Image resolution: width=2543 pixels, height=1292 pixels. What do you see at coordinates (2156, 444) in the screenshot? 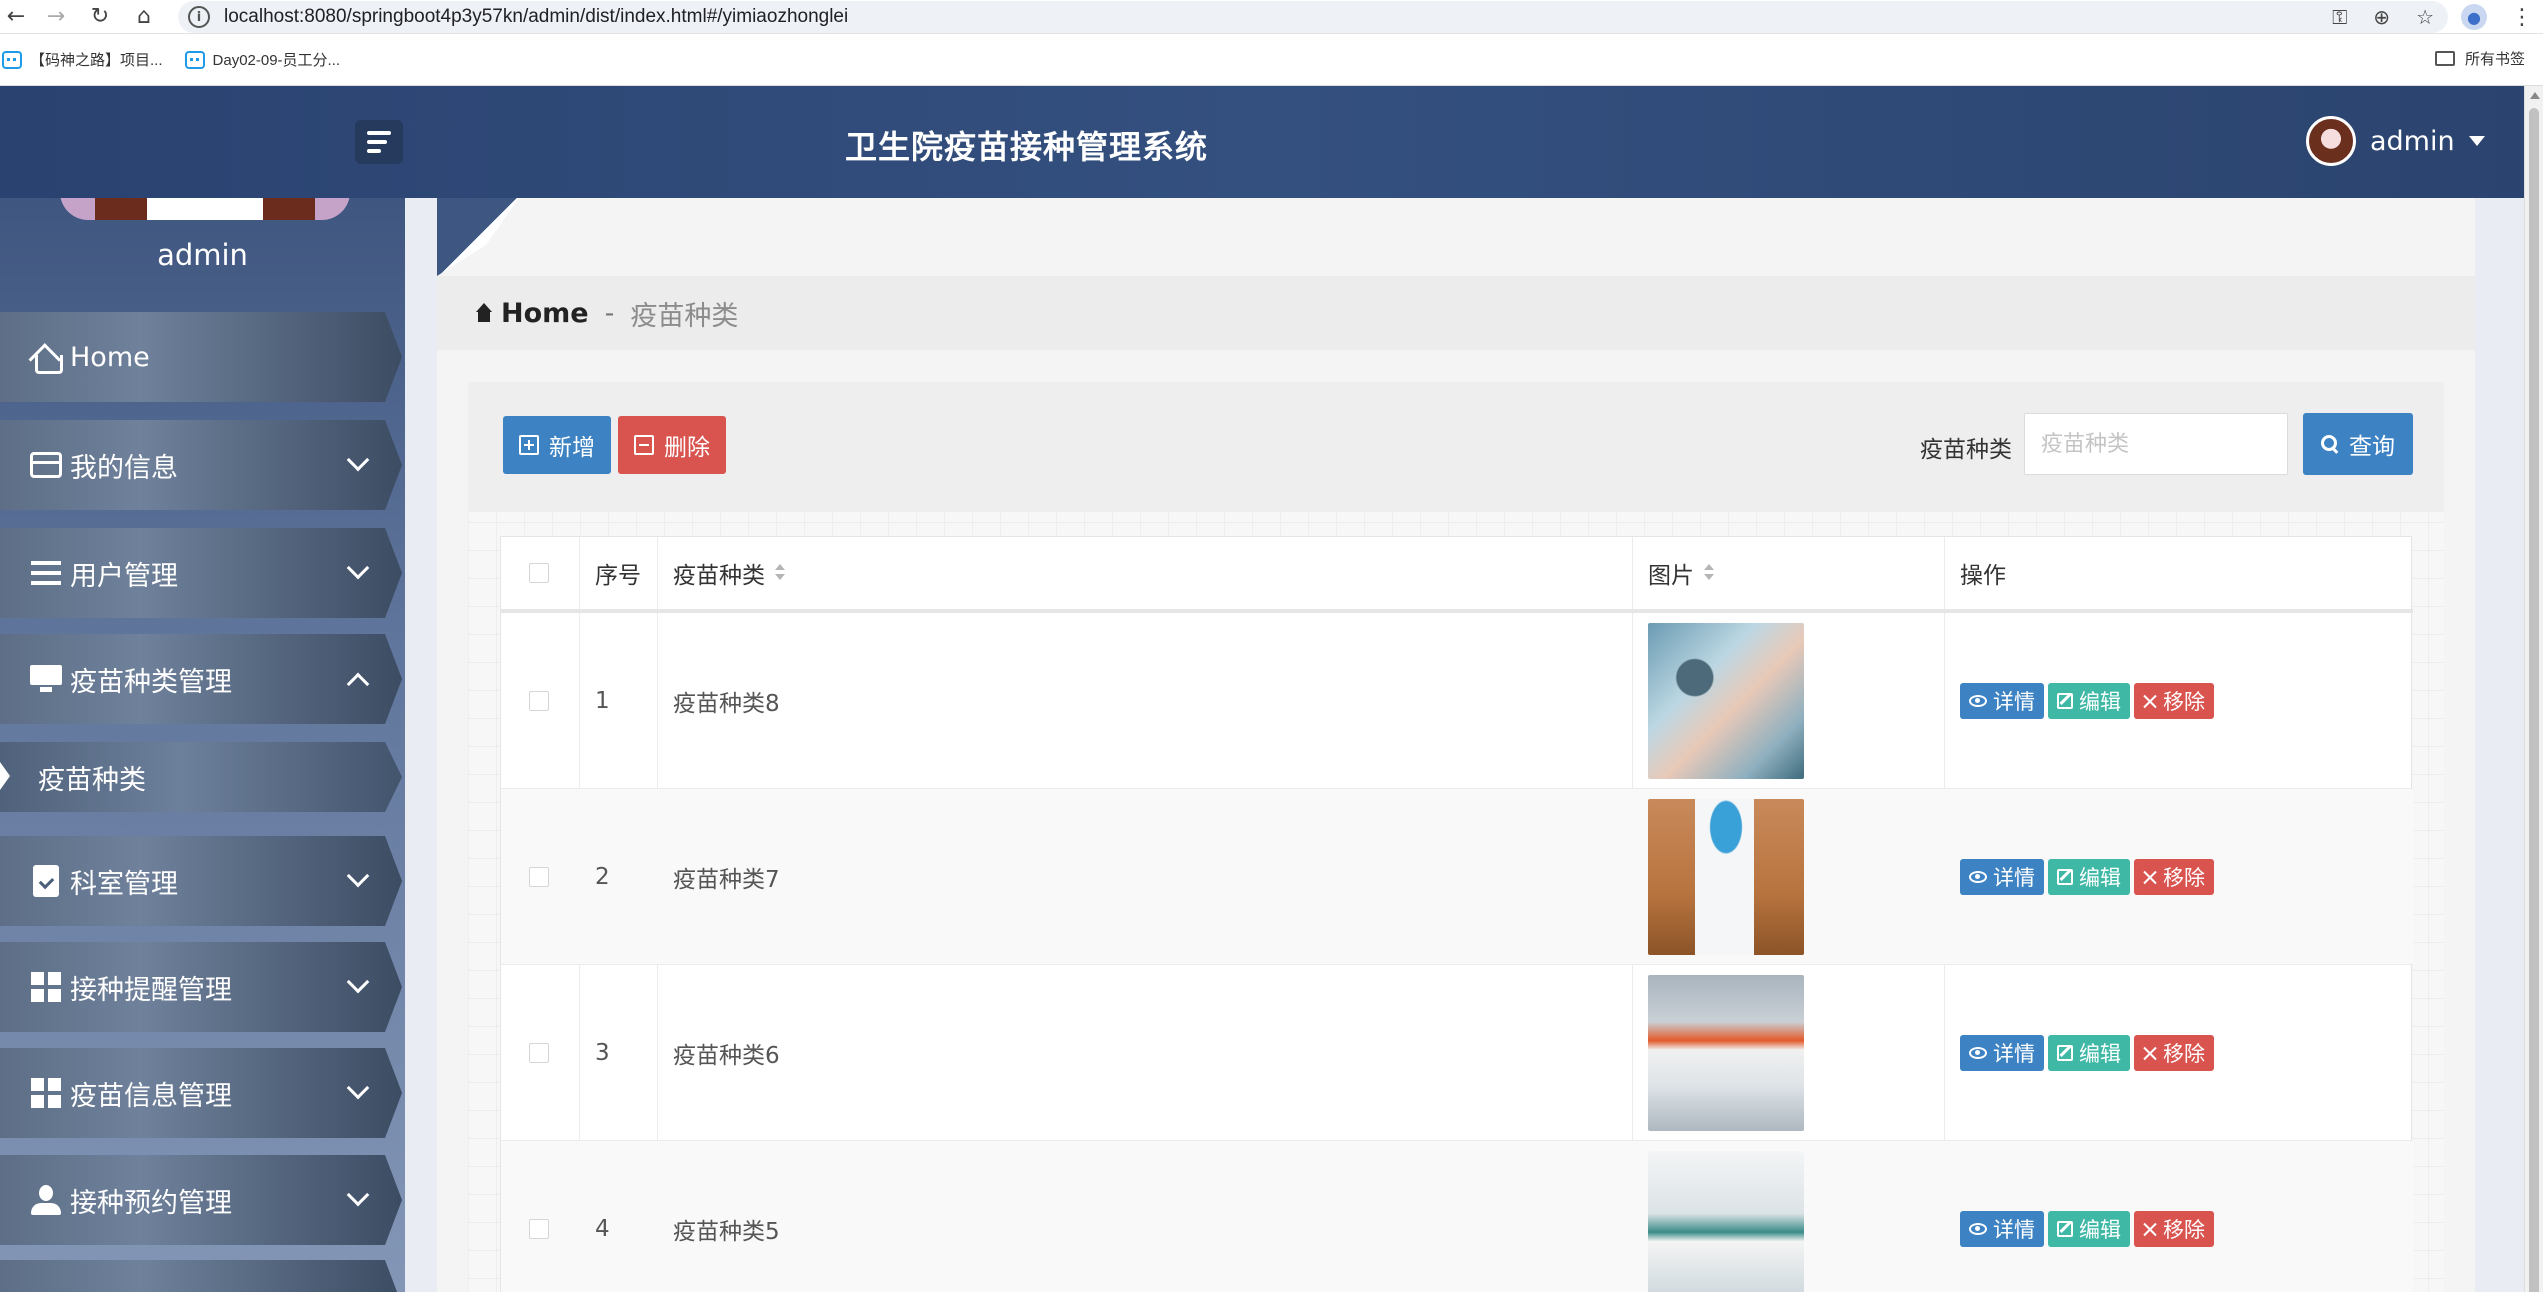
I see `search-input` at bounding box center [2156, 444].